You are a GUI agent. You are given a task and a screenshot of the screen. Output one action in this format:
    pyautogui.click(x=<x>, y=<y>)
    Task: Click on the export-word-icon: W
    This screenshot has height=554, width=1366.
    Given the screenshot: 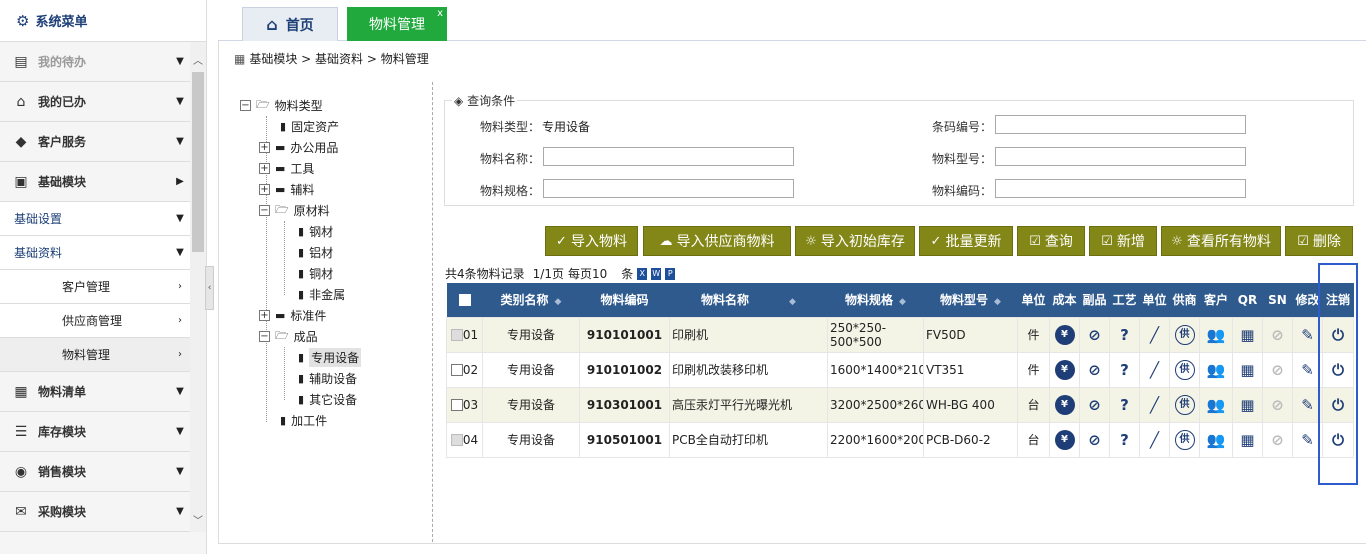 What is the action you would take?
    pyautogui.click(x=656, y=273)
    